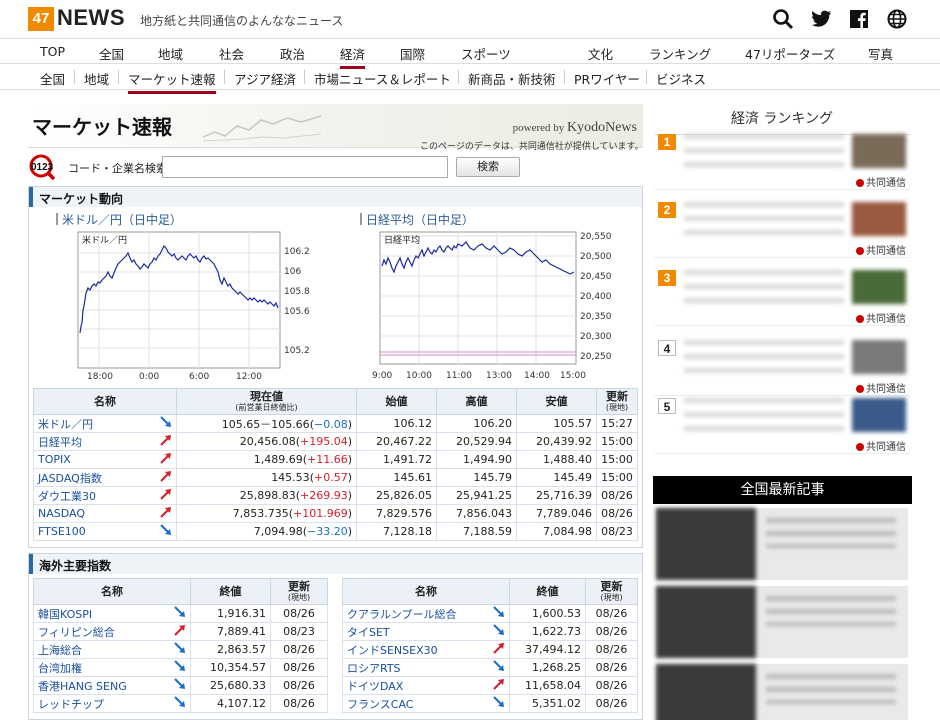 This screenshot has height=720, width=940. What do you see at coordinates (100, 377) in the screenshot?
I see `usdjpy-xtick: 18:00` at bounding box center [100, 377].